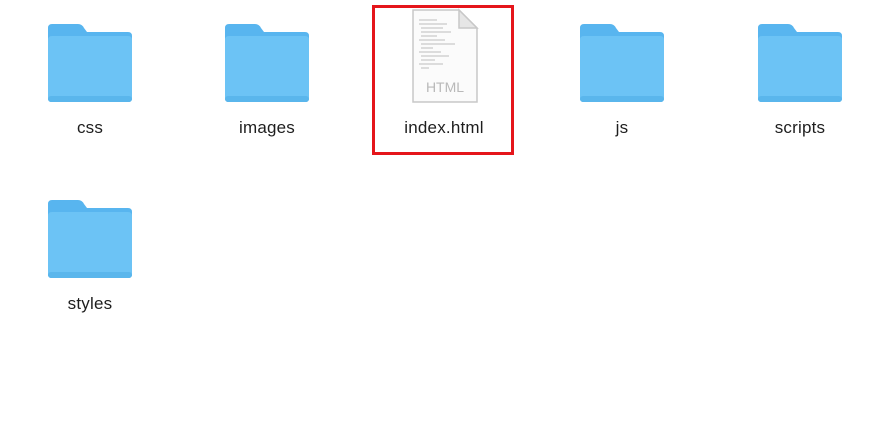 The height and width of the screenshot is (436, 880). Describe the element at coordinates (444, 127) in the screenshot. I see `file-label: index.html` at that location.